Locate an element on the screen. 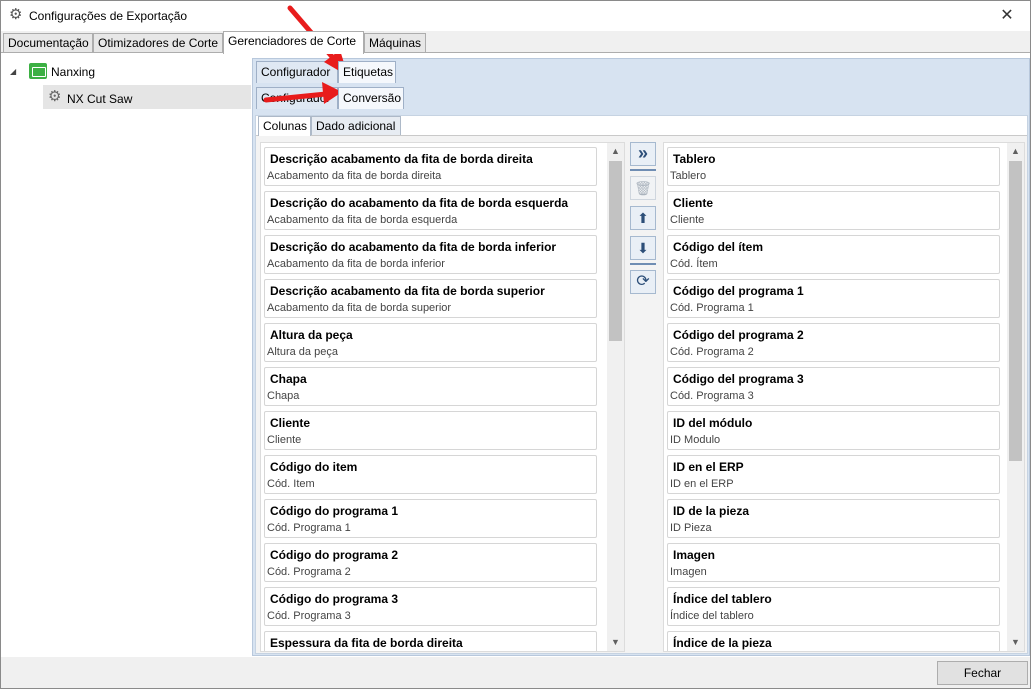  reset-button: ⟳ is located at coordinates (643, 282).